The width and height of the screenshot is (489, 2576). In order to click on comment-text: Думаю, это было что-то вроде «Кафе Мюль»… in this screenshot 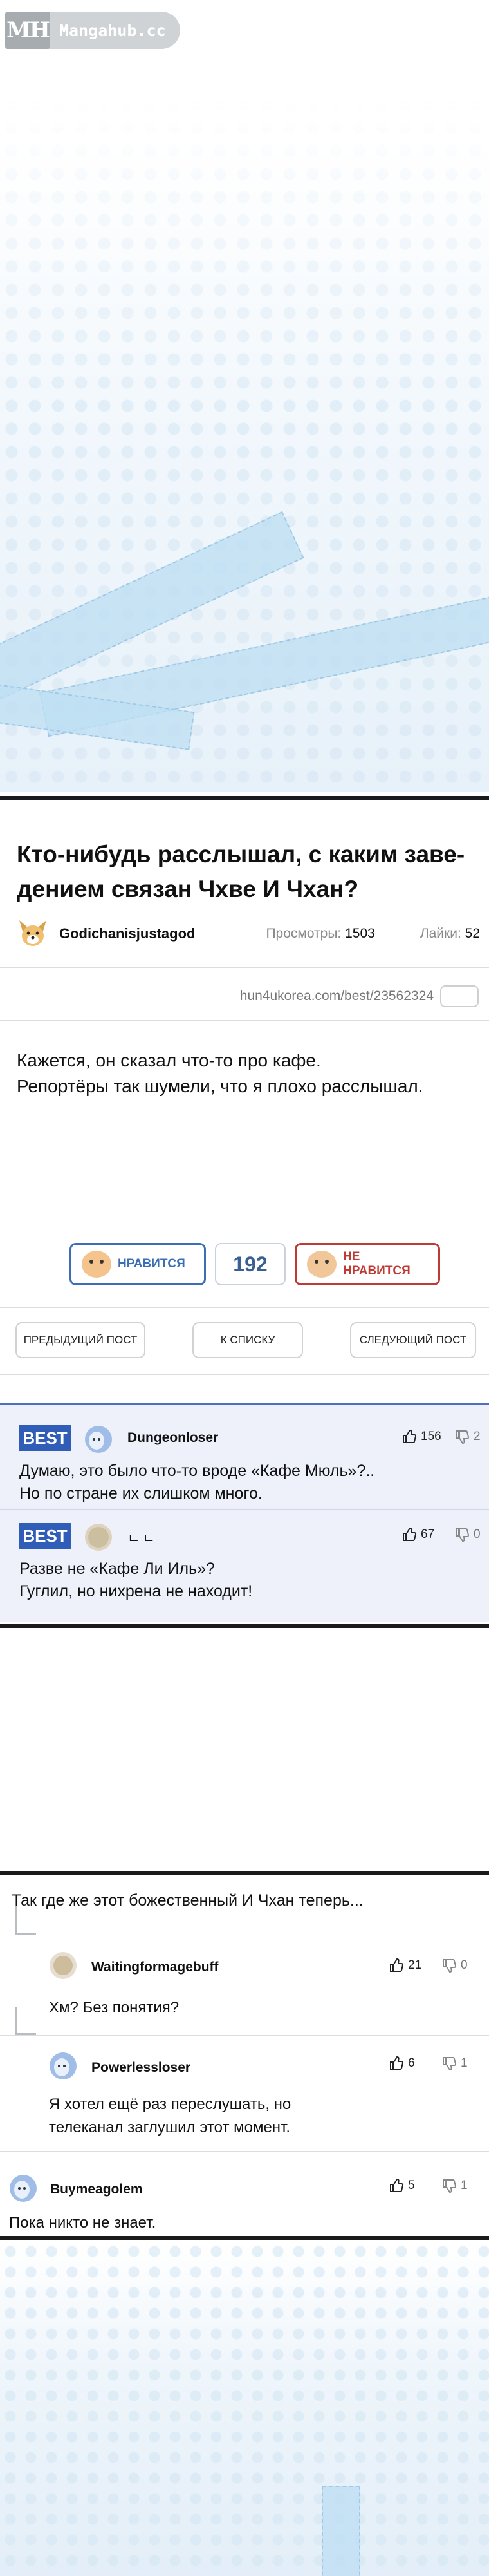, I will do `click(196, 1482)`.